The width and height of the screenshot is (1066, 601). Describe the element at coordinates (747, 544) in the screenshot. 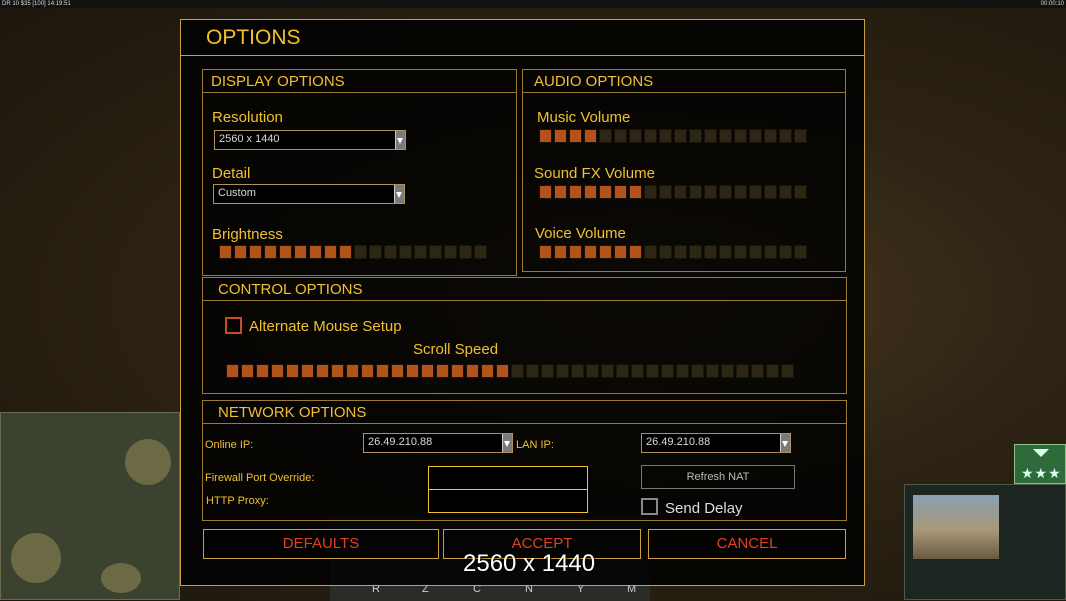

I see `cancel-button: CANCEL` at that location.